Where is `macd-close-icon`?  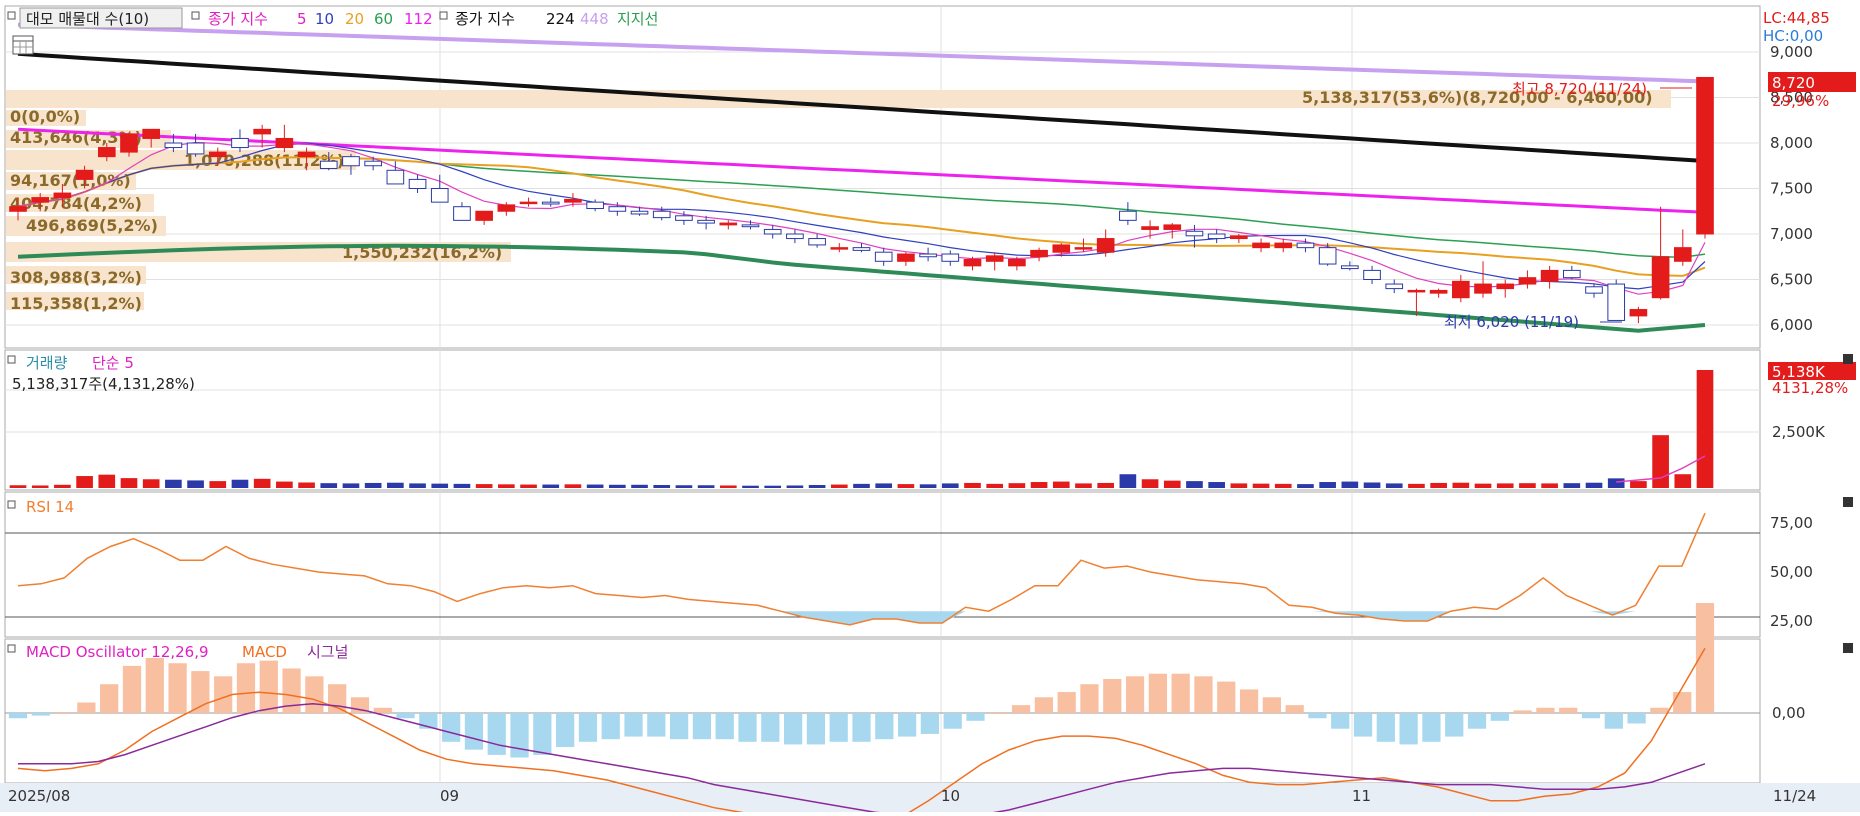 macd-close-icon is located at coordinates (1848, 648).